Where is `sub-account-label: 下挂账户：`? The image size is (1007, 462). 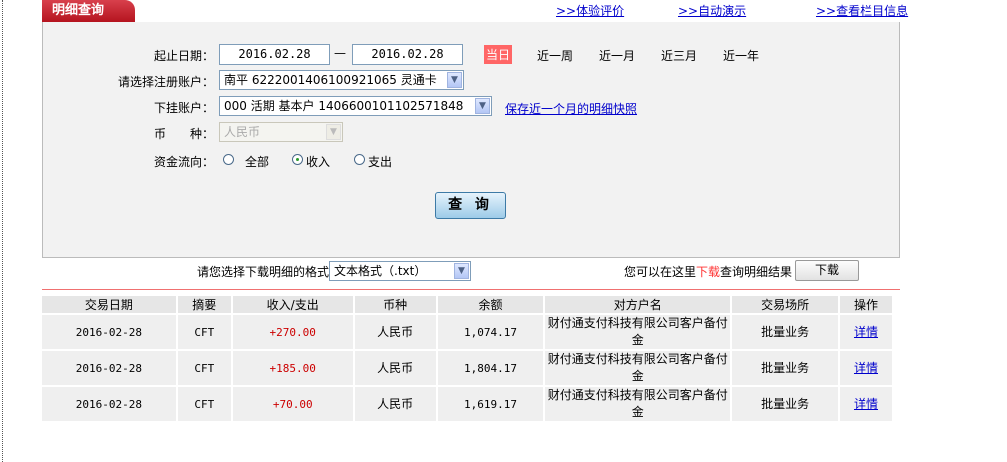
sub-account-label: 下挂账户： is located at coordinates (183, 108).